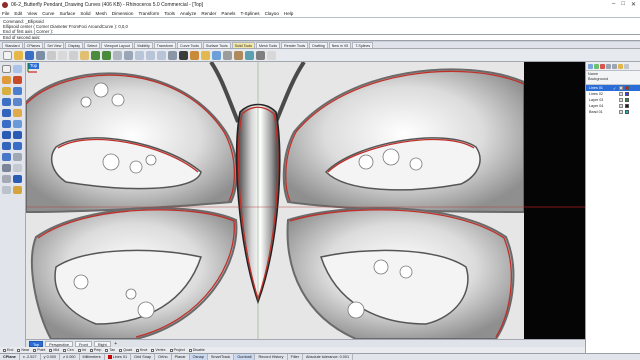 This screenshot has height=360, width=640. What do you see at coordinates (17, 135) in the screenshot?
I see `sphere-icon` at bounding box center [17, 135].